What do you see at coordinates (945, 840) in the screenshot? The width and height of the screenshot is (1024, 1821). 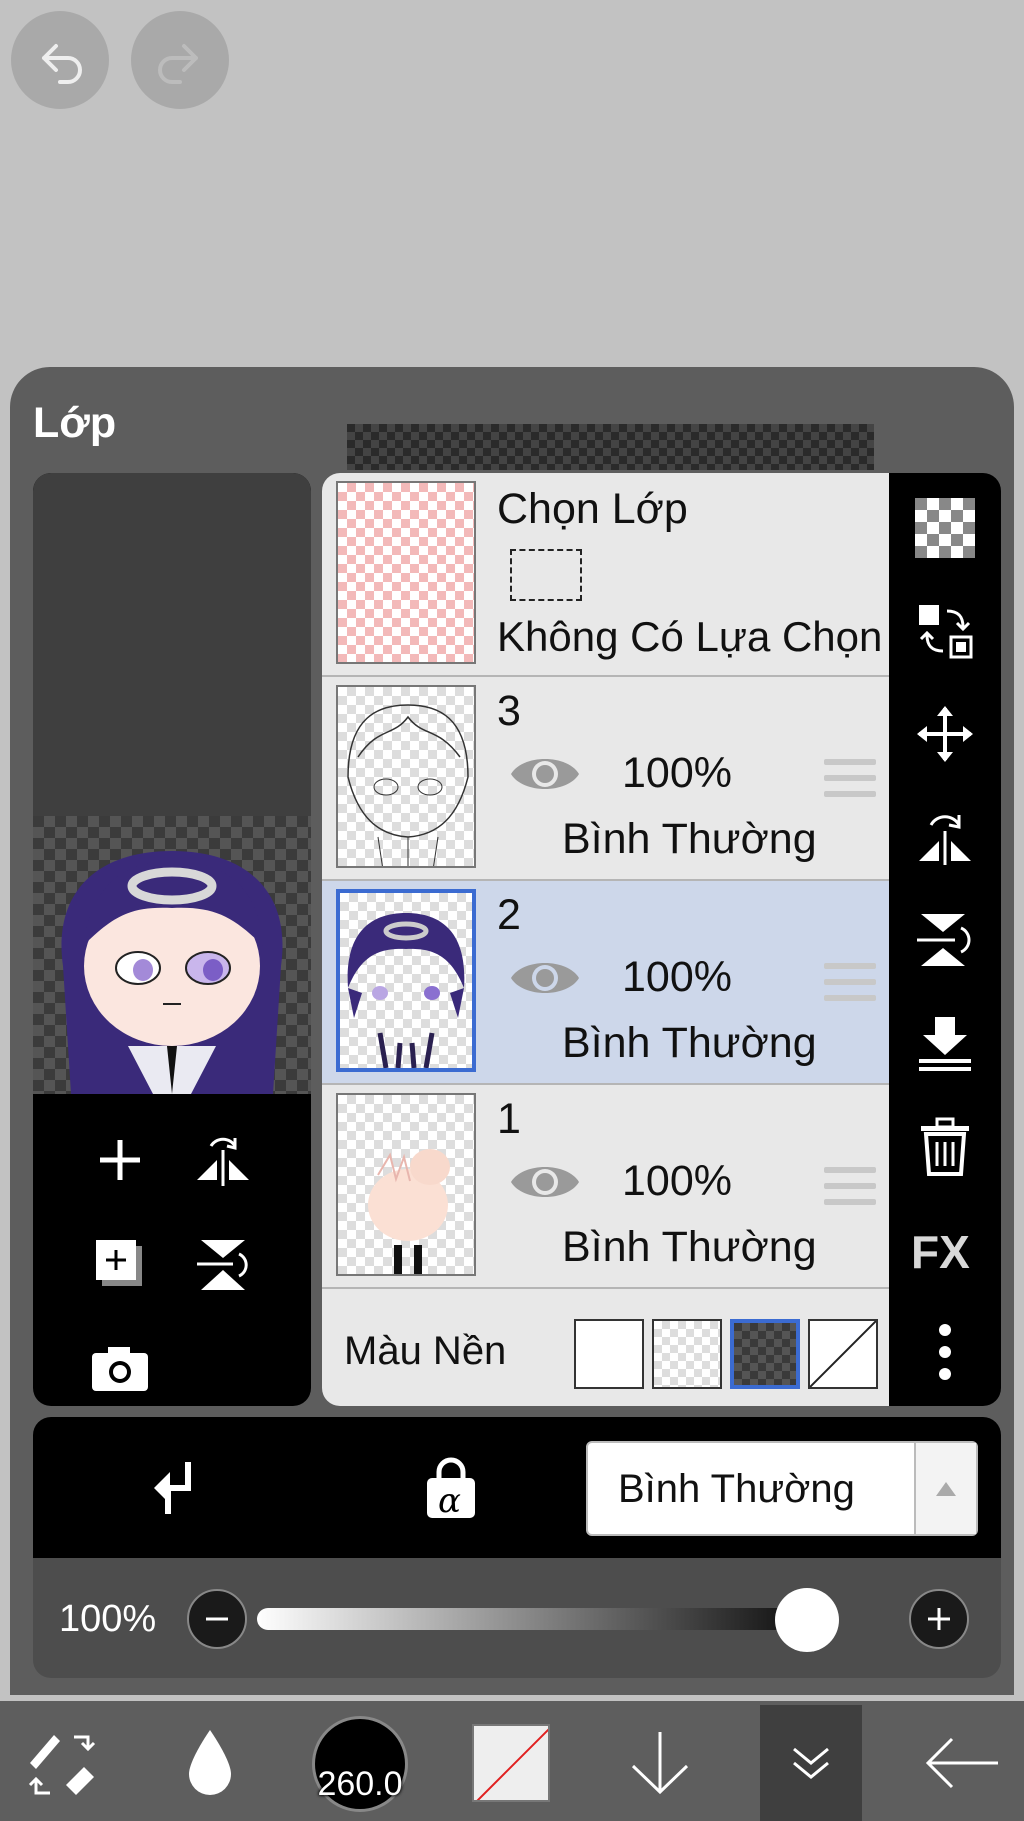 I see `rotate-flip-icon` at bounding box center [945, 840].